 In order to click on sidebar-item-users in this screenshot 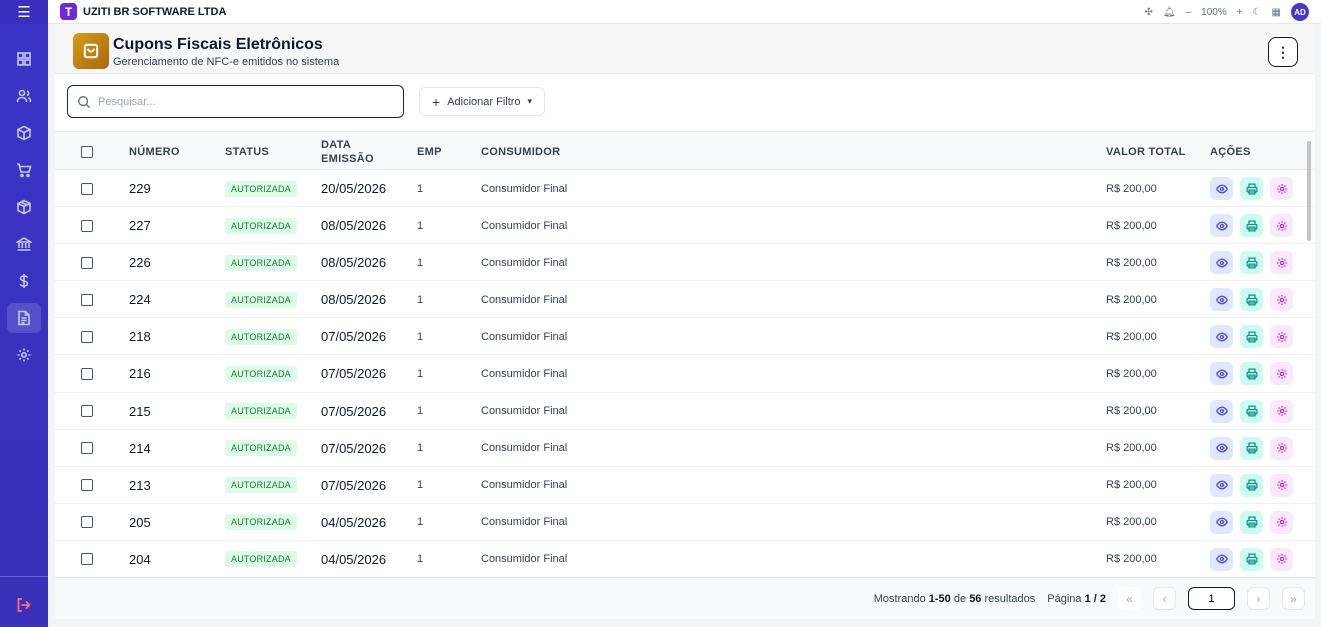, I will do `click(24, 96)`.